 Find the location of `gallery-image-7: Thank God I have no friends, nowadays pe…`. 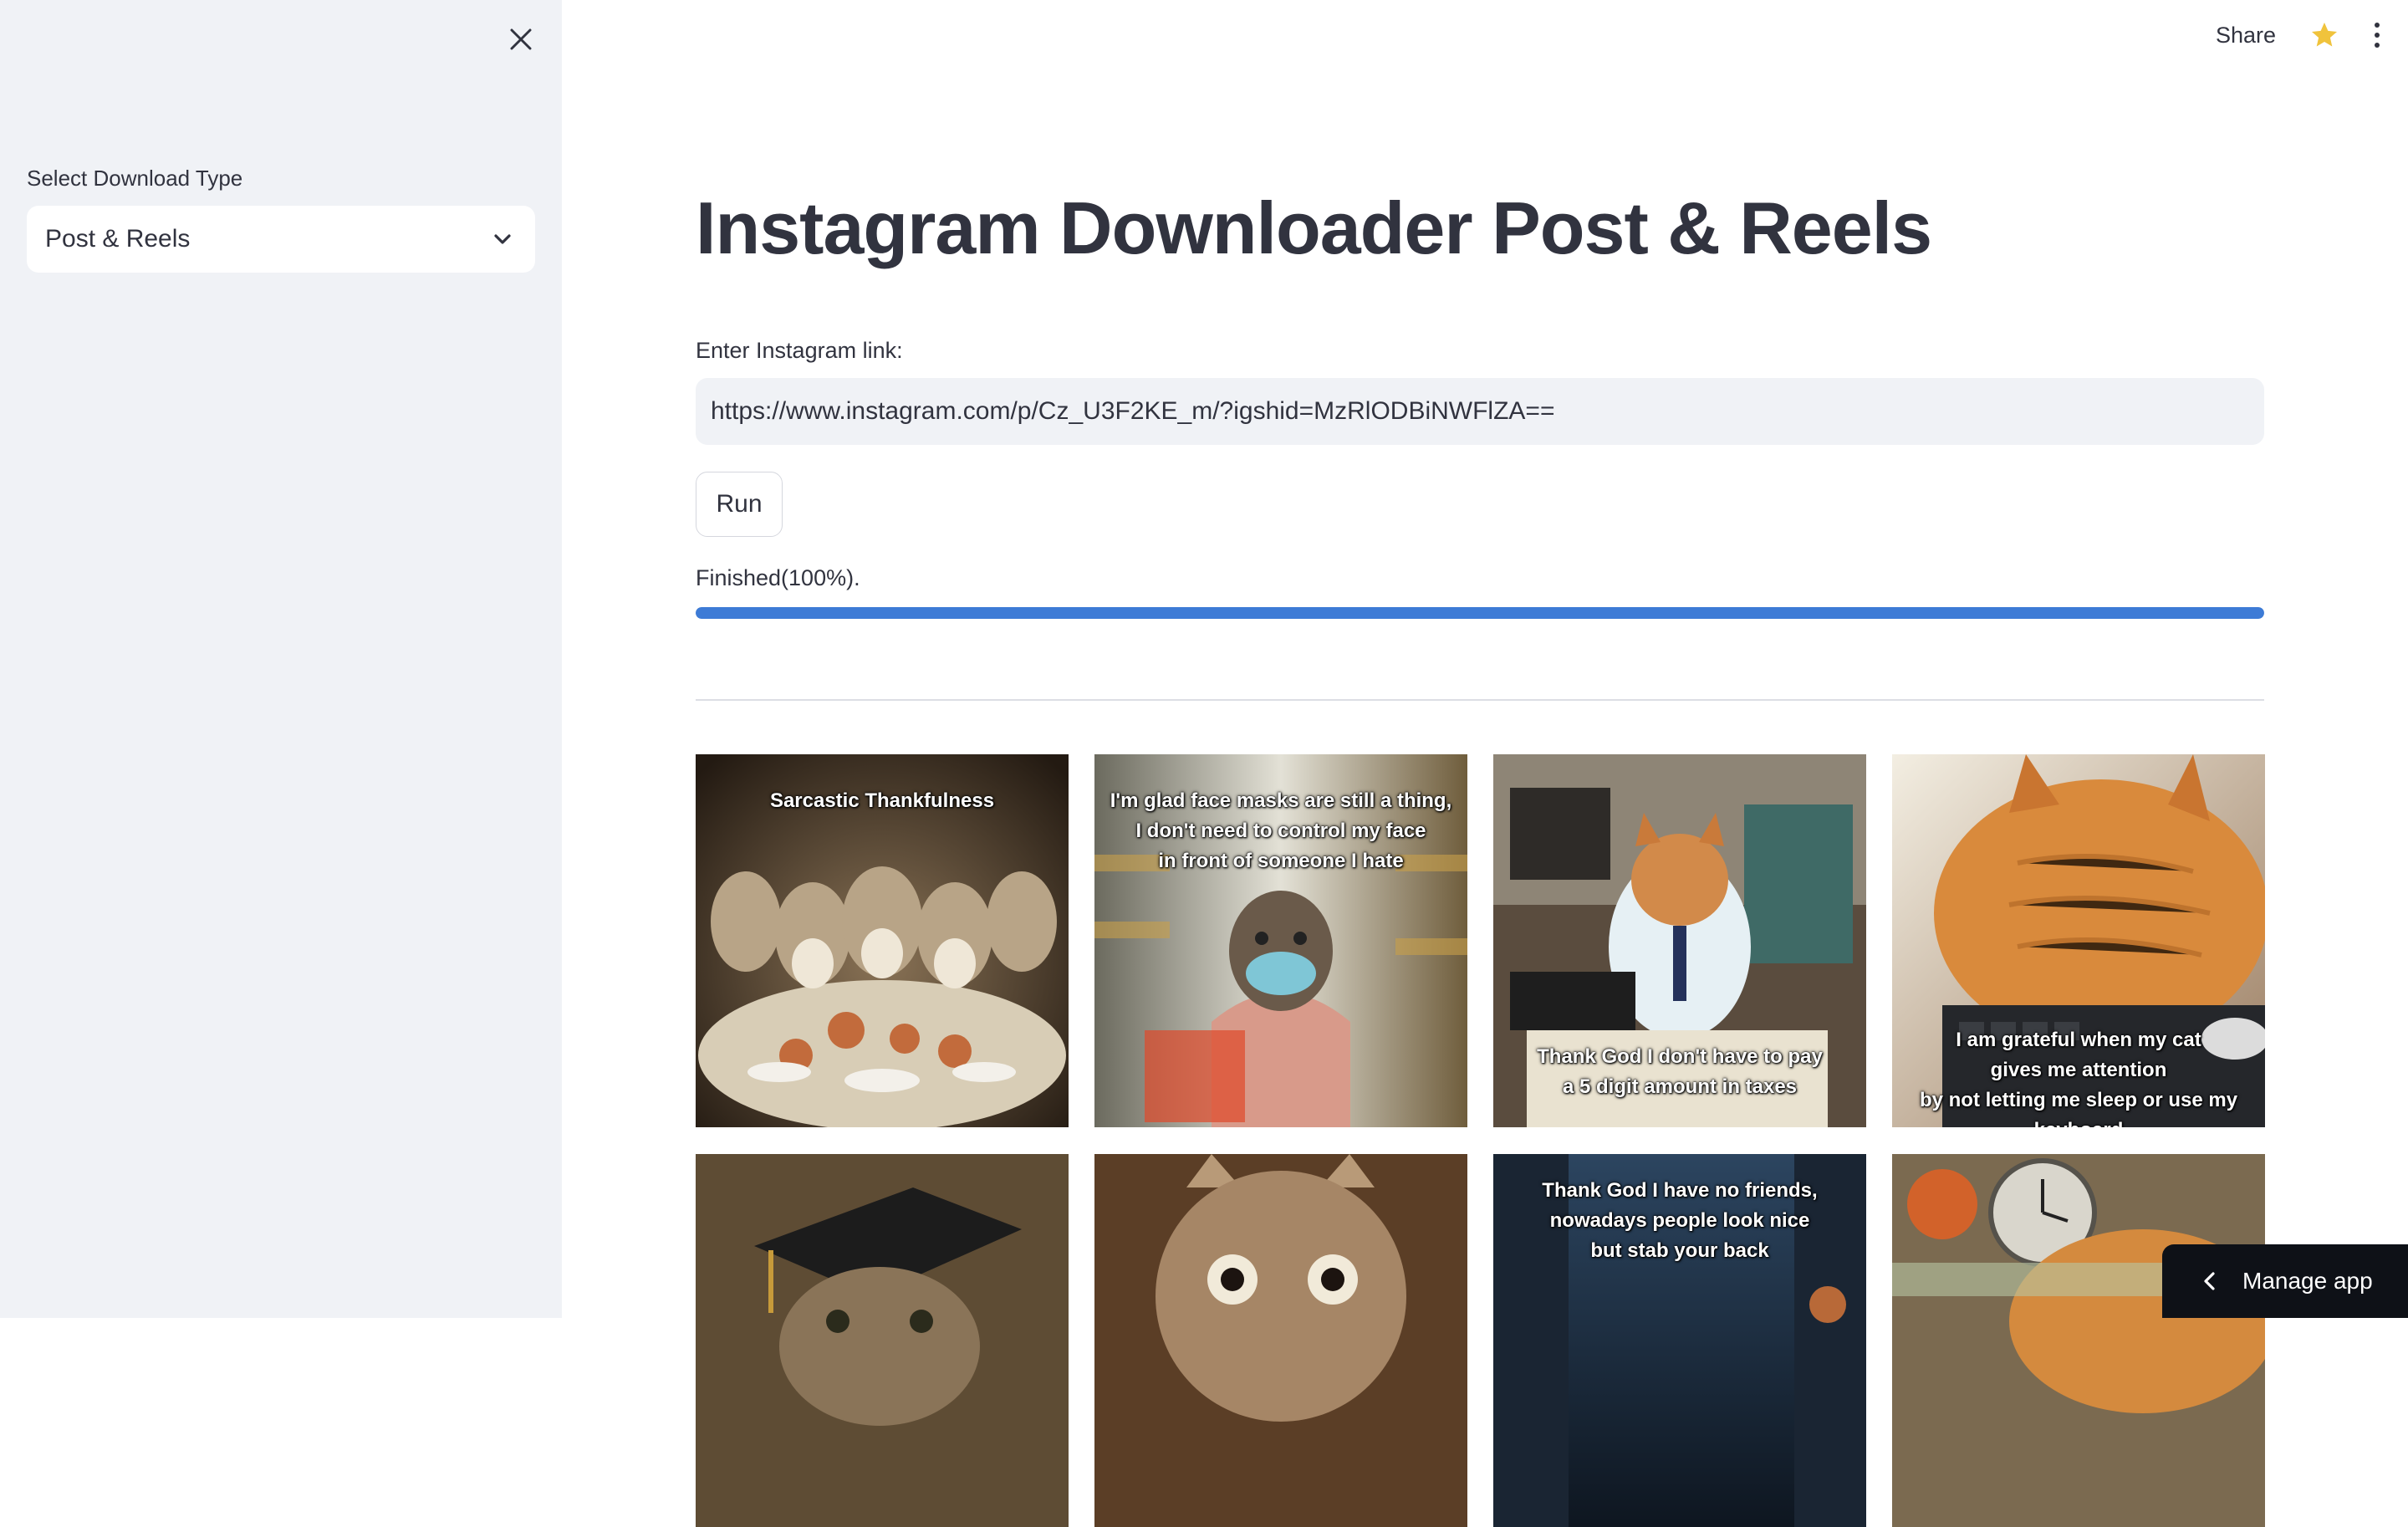

gallery-image-7: Thank God I have no friends, nowadays pe… is located at coordinates (1679, 1341).